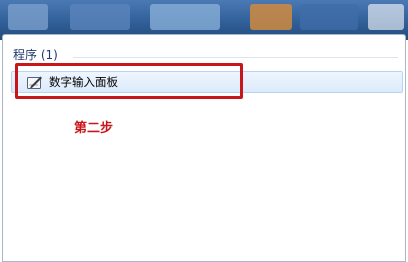 This screenshot has width=408, height=262. Describe the element at coordinates (129, 81) in the screenshot. I see `step-highlight-box` at that location.